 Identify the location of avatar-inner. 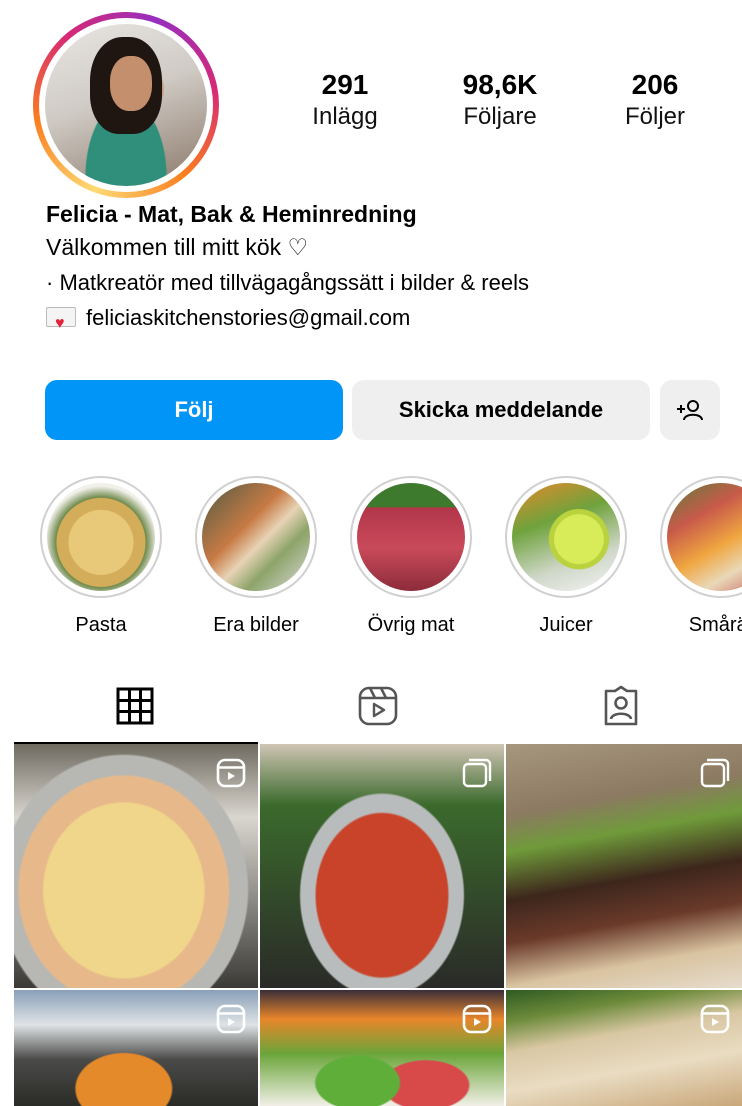
(126, 105).